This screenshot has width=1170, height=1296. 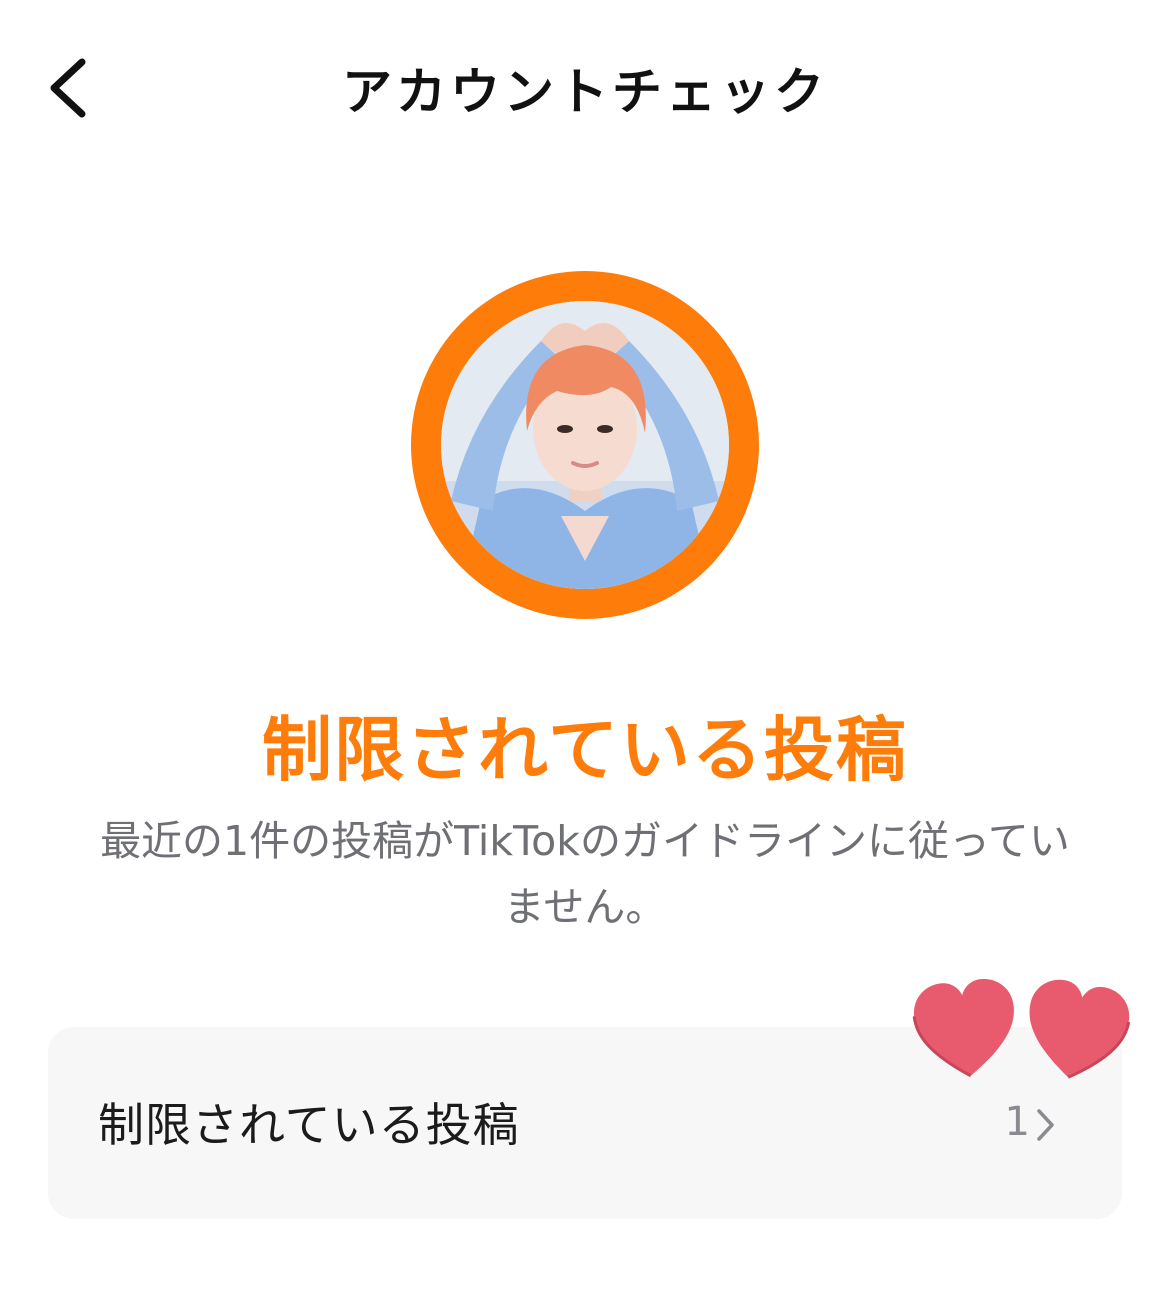 What do you see at coordinates (1017, 1122) in the screenshot?
I see `restricted-posts-count: 1` at bounding box center [1017, 1122].